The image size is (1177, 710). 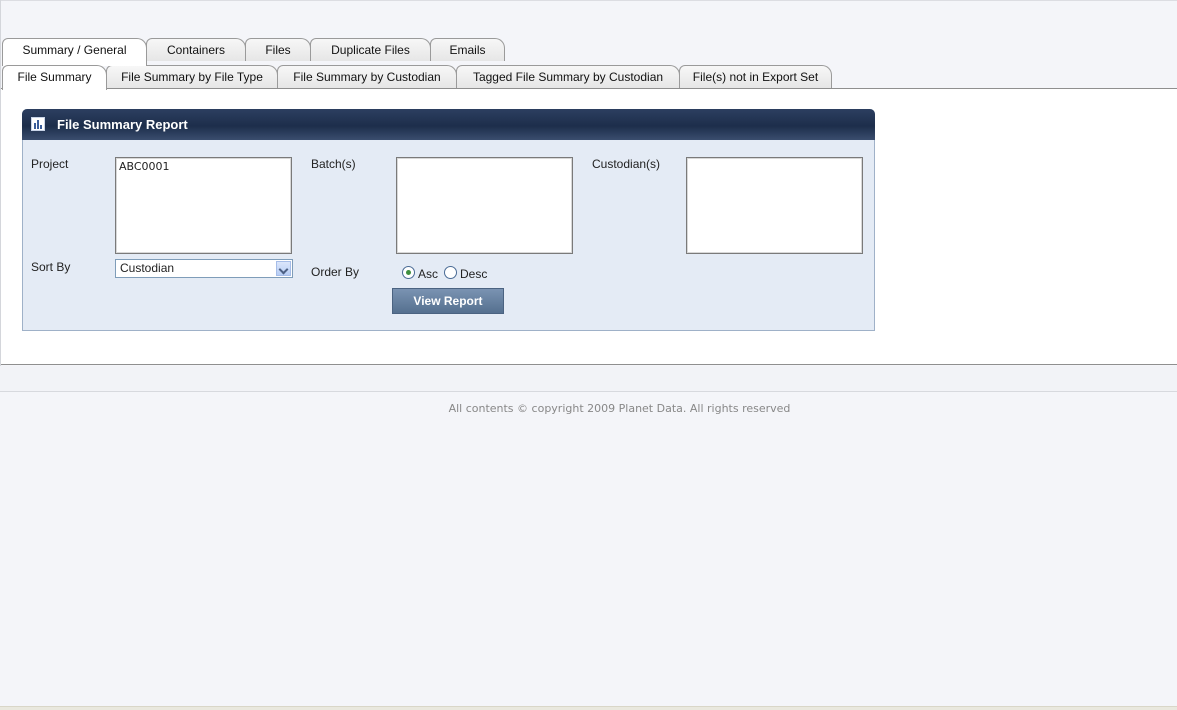 I want to click on tab-file-summary-by-custodian: File Summary by Custodian, so click(x=367, y=76).